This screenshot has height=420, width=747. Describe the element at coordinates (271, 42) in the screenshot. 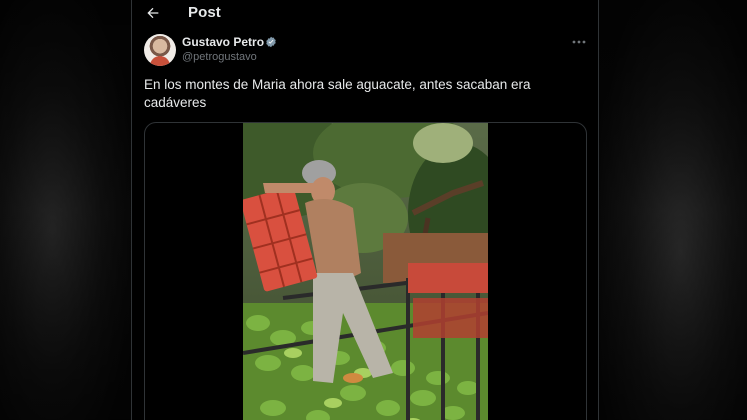

I see `verified-badge-icon` at that location.